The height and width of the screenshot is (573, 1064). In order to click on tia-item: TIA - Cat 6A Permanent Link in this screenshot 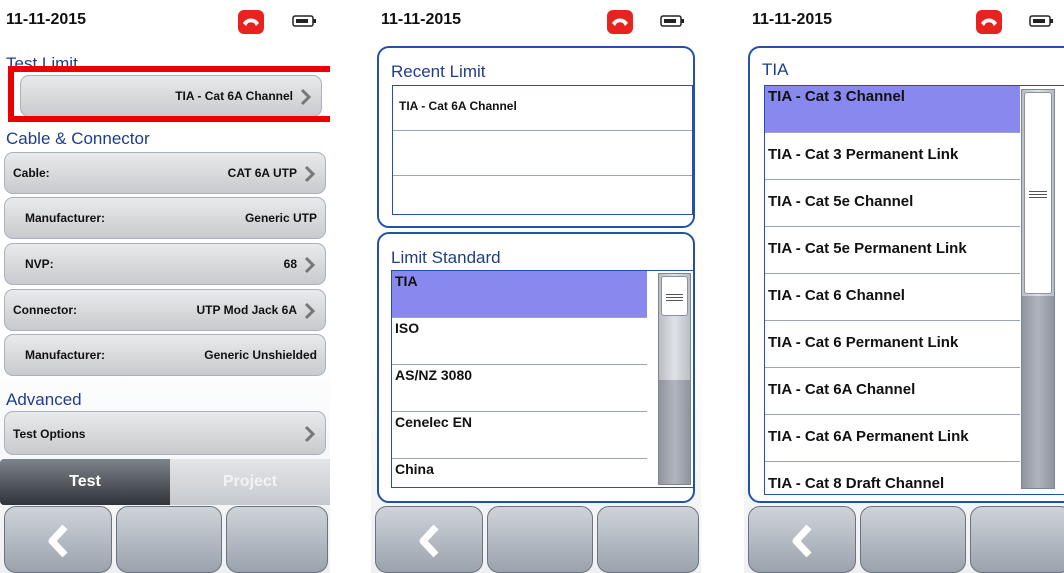, I will do `click(892, 438)`.